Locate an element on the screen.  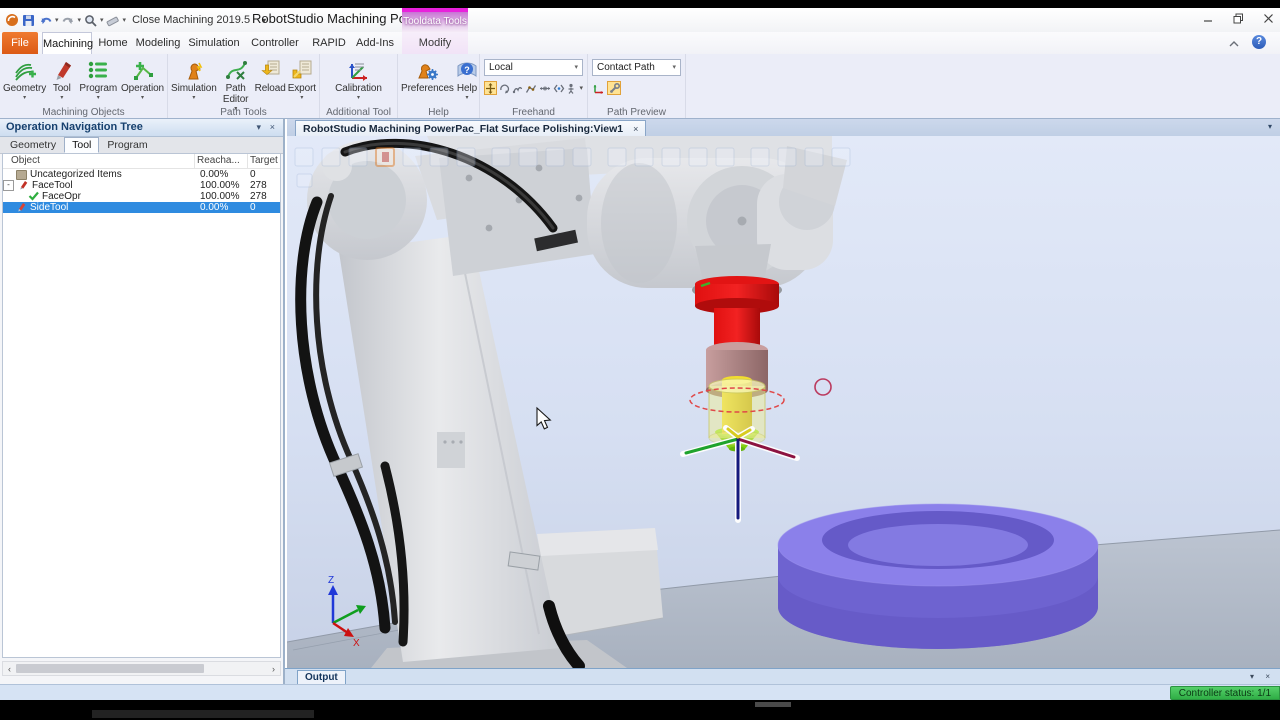
app-icon is located at coordinates (11, 20).